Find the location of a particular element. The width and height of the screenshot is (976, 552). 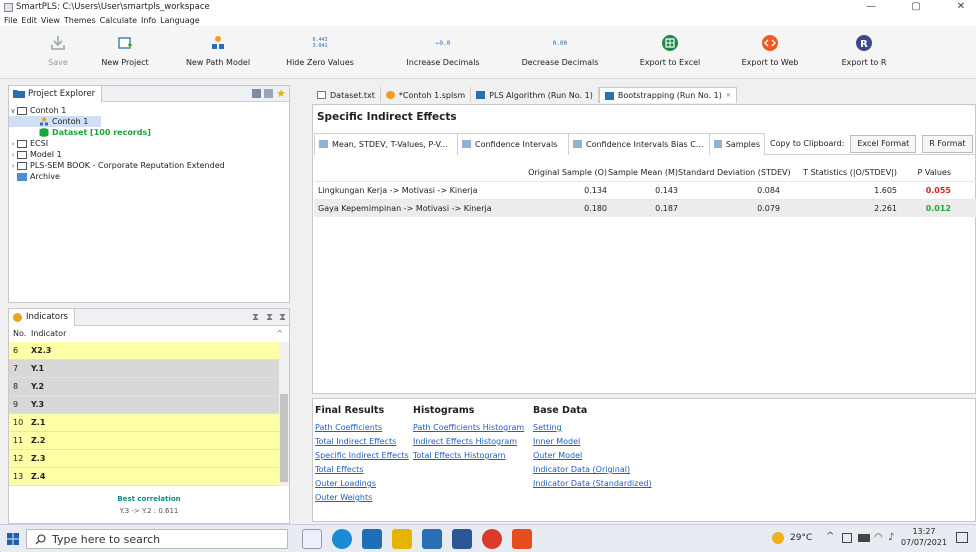

office-icon is located at coordinates (522, 539).